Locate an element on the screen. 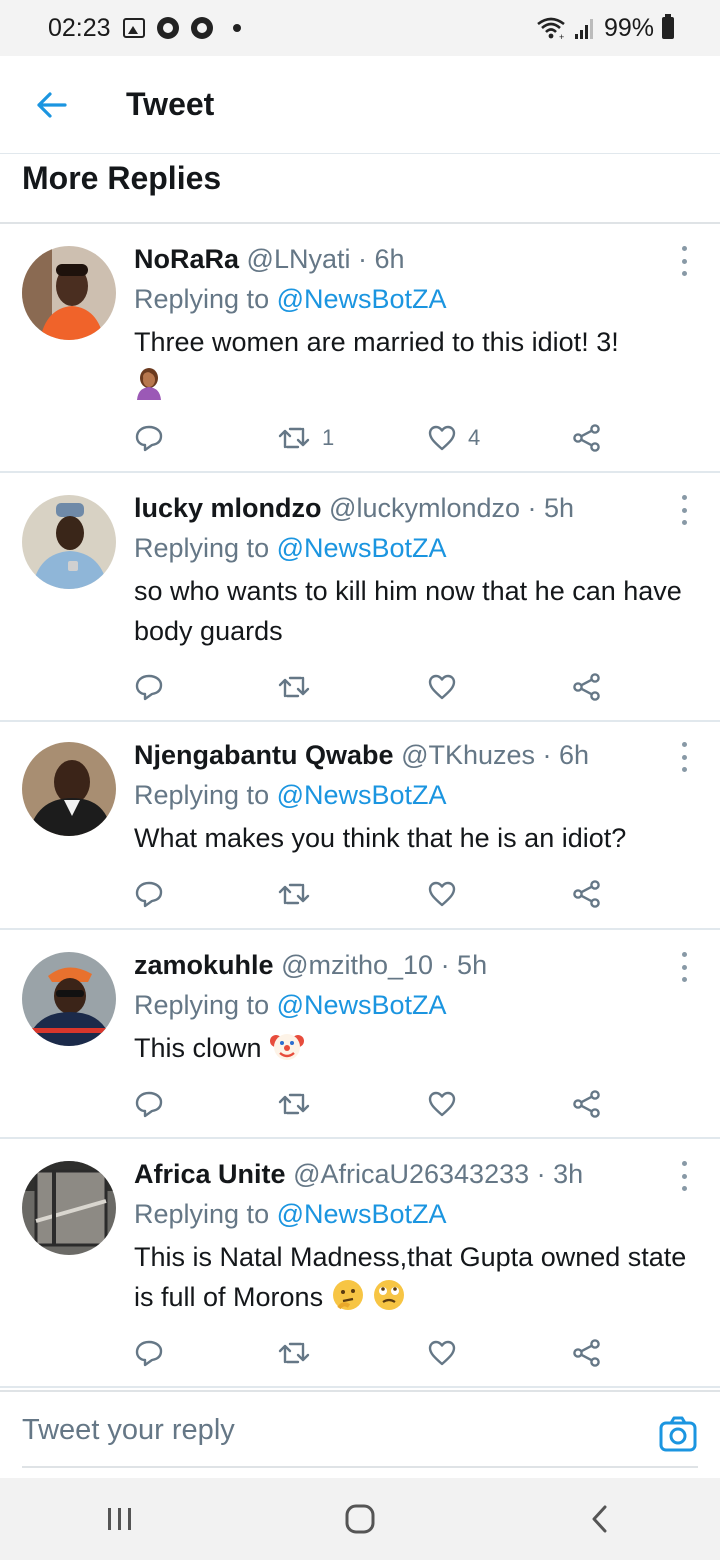 This screenshot has width=720, height=1560. eye-roll-emoji is located at coordinates (389, 1295).